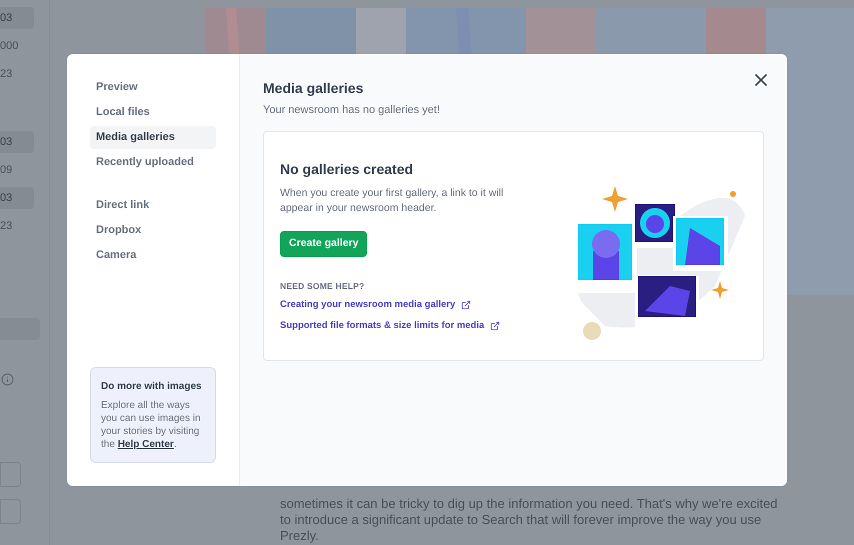 This screenshot has width=854, height=545. Describe the element at coordinates (153, 137) in the screenshot. I see `nav-item: Media galleries` at that location.